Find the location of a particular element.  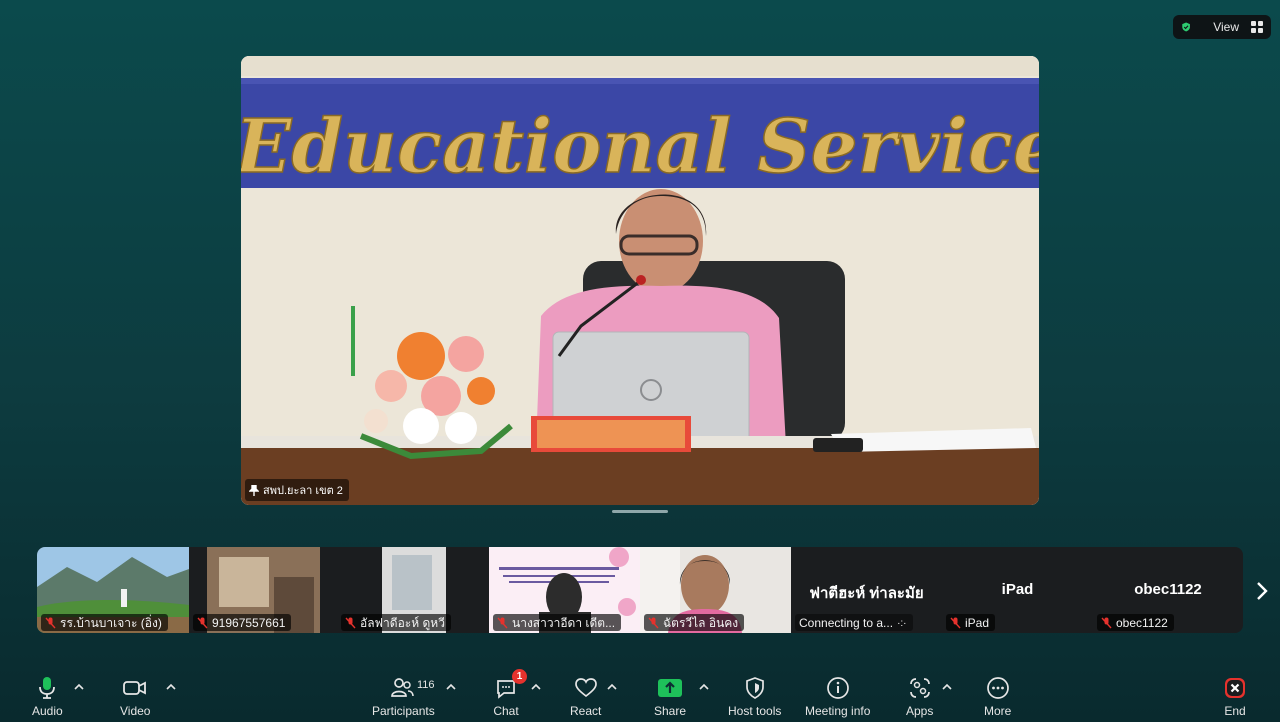

react-button: React is located at coordinates (585, 696).